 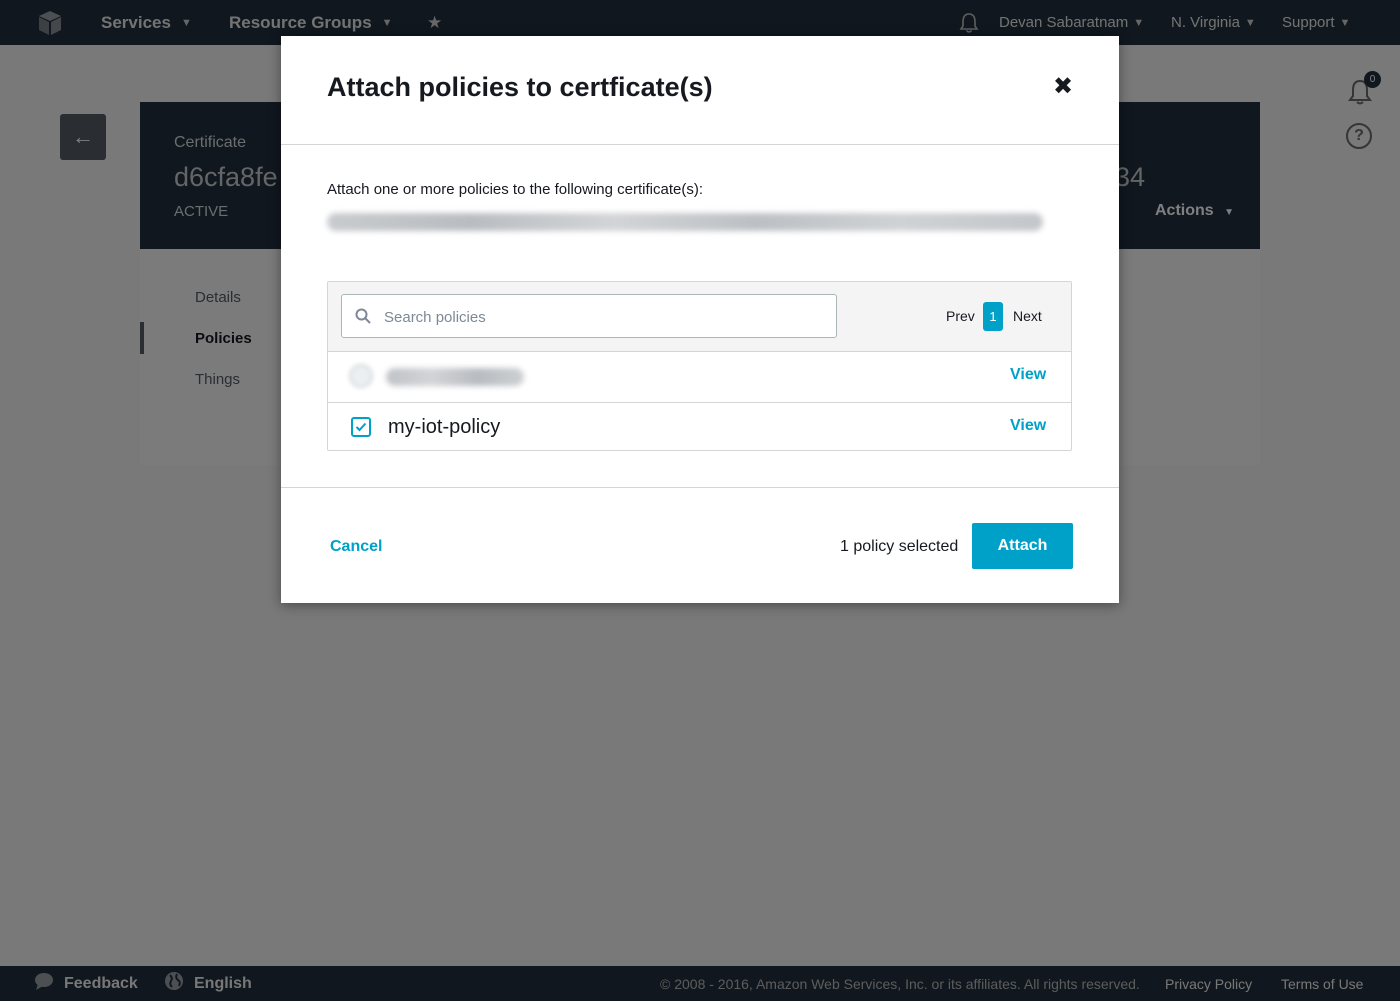 I want to click on modal-title: Attach policies to certficate(s), so click(x=520, y=87).